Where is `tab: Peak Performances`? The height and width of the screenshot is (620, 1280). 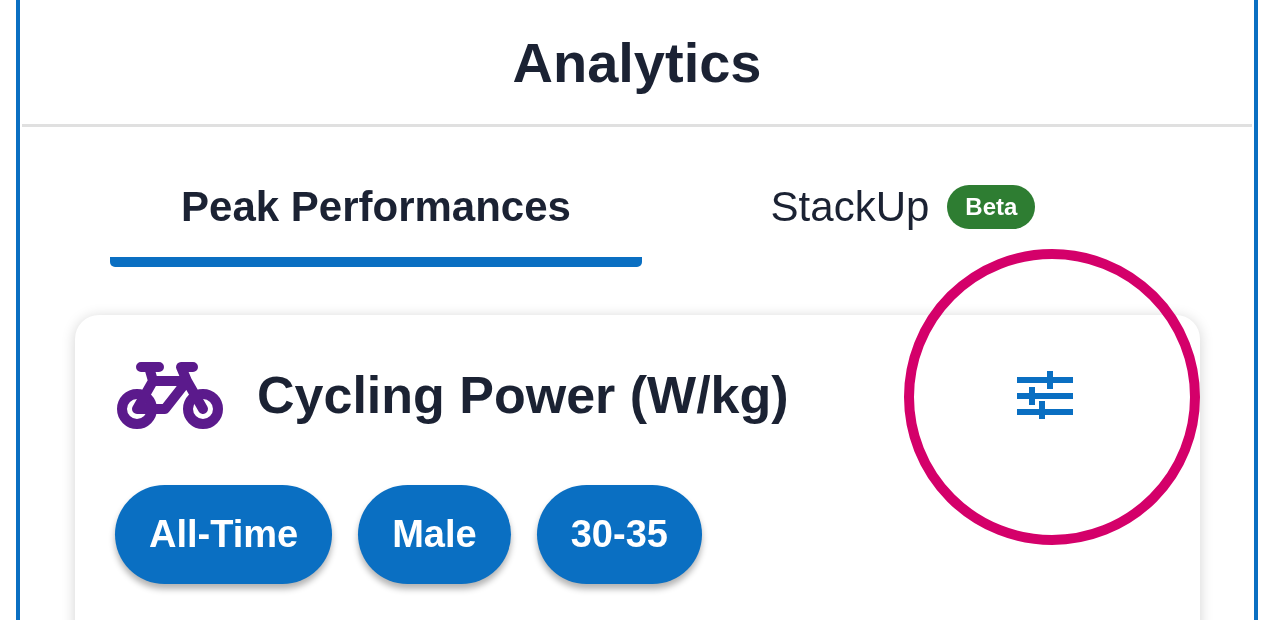
tab: Peak Performances is located at coordinates (376, 202).